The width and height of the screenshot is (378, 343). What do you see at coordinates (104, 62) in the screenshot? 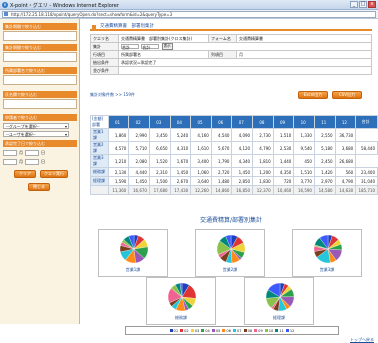
I see `filter-cond-label: 抽出条件` at bounding box center [104, 62].